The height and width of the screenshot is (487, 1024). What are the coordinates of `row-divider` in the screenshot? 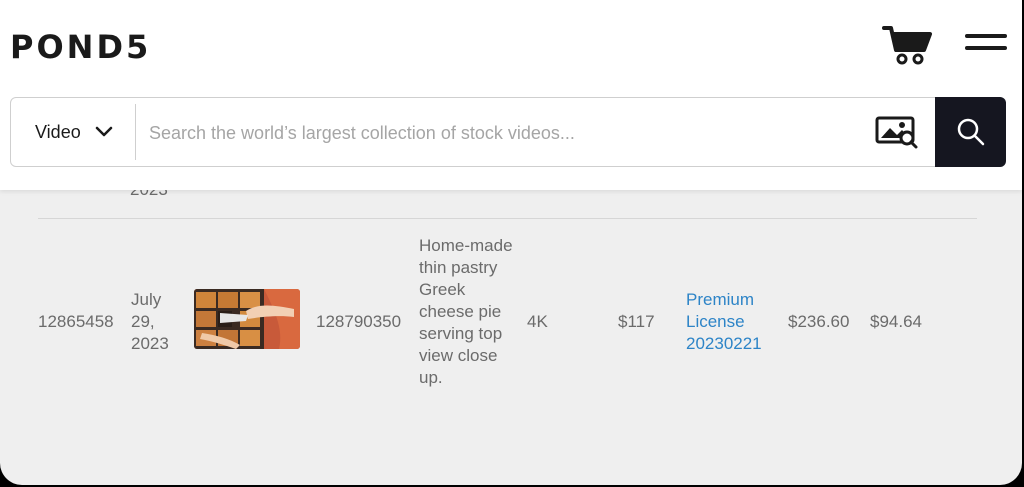 It's located at (507, 218).